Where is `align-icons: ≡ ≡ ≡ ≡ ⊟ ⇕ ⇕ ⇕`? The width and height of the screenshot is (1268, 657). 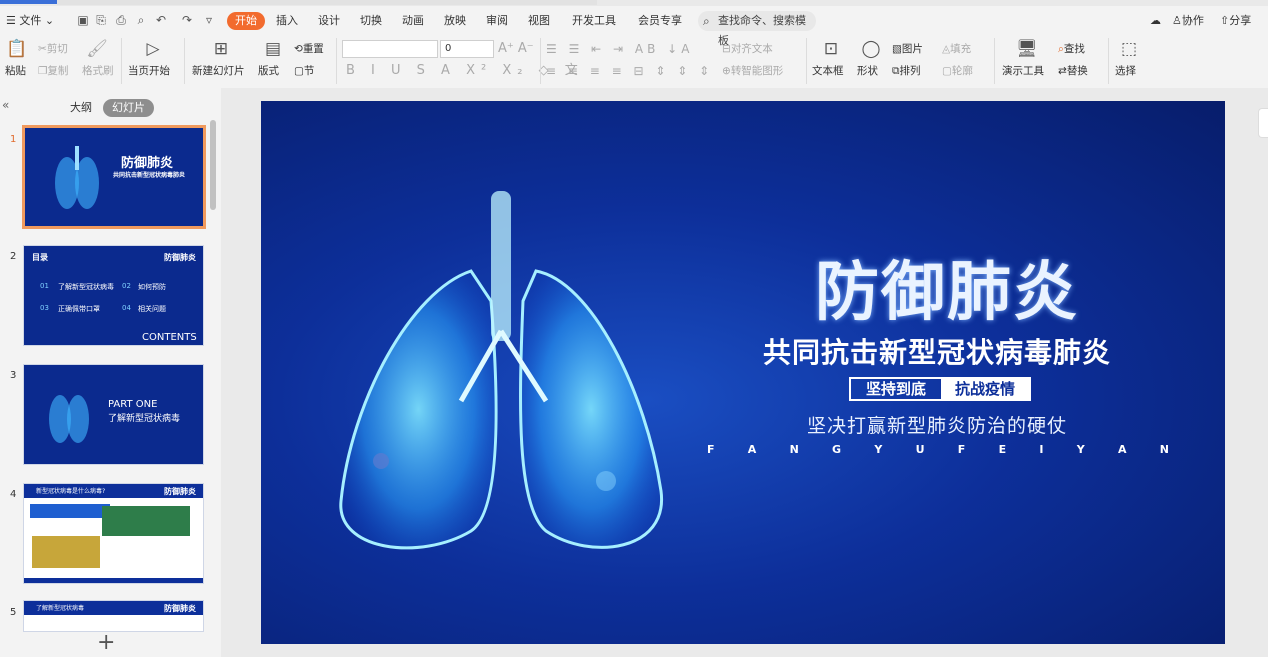 align-icons: ≡ ≡ ≡ ≡ ⊟ ⇕ ⇕ ⇕ is located at coordinates (629, 71).